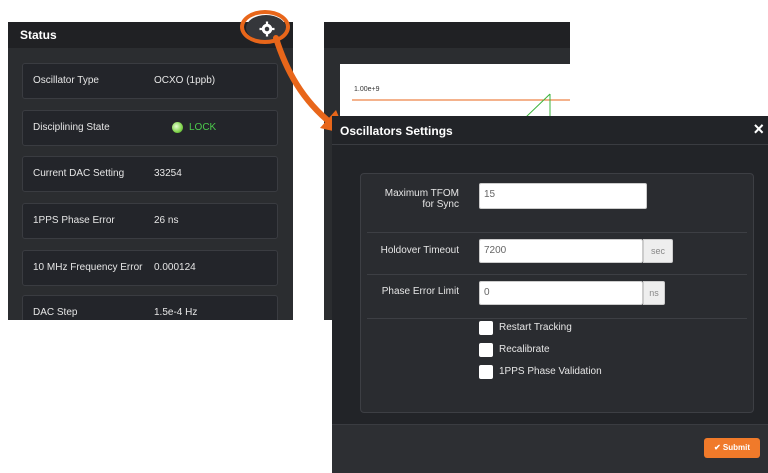  Describe the element at coordinates (74, 220) in the screenshot. I see `status-label: 1PPS Phase Error` at that location.